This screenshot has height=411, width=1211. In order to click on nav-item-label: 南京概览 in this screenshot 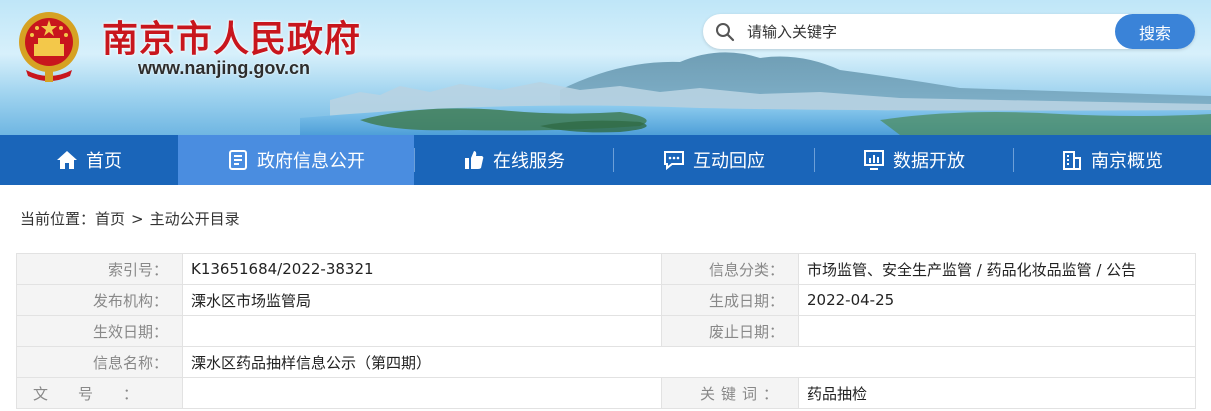, I will do `click(1127, 161)`.